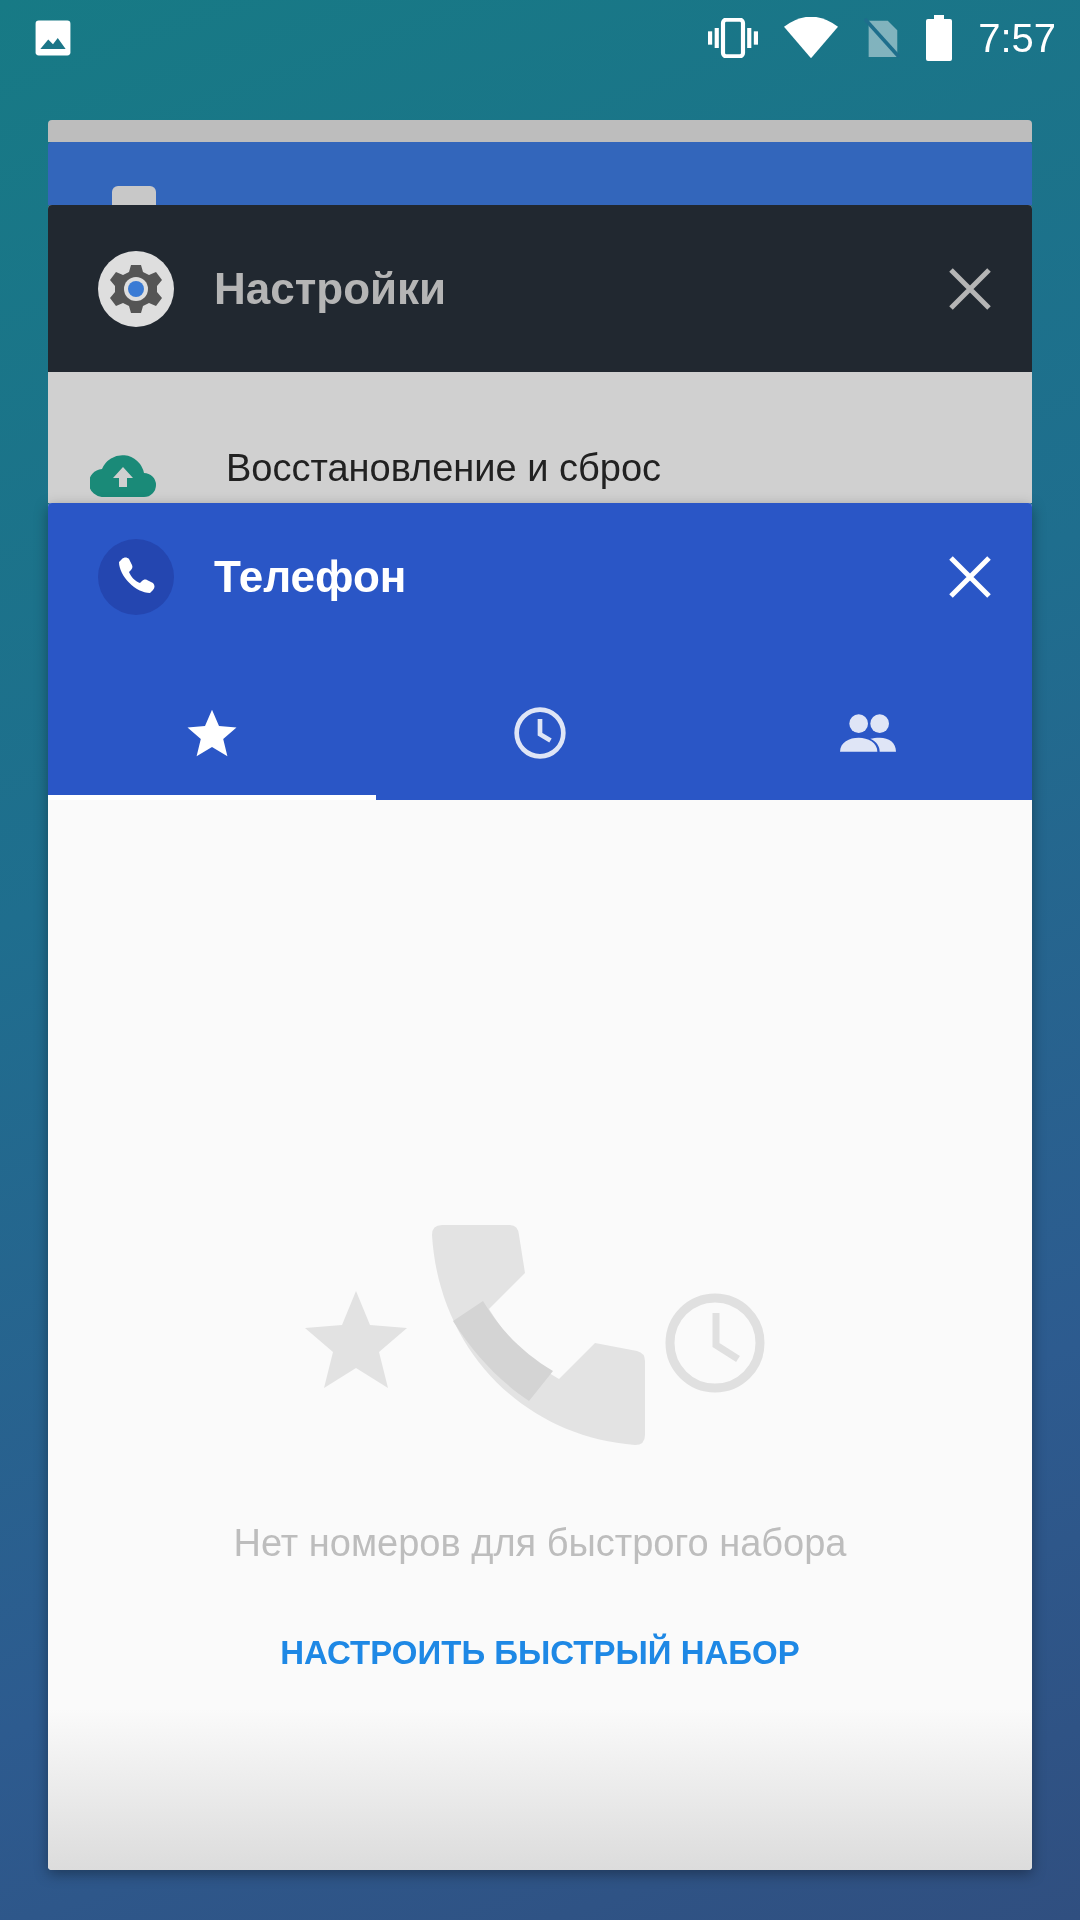 The height and width of the screenshot is (1920, 1080). I want to click on image-icon, so click(53, 37).